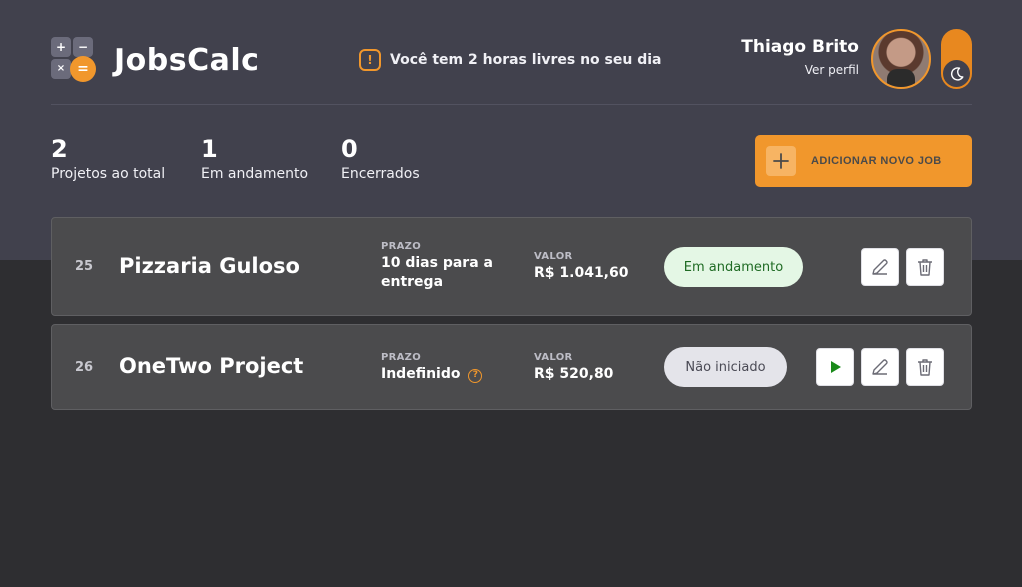 This screenshot has width=1022, height=587. What do you see at coordinates (84, 266) in the screenshot?
I see `job-id: 25` at bounding box center [84, 266].